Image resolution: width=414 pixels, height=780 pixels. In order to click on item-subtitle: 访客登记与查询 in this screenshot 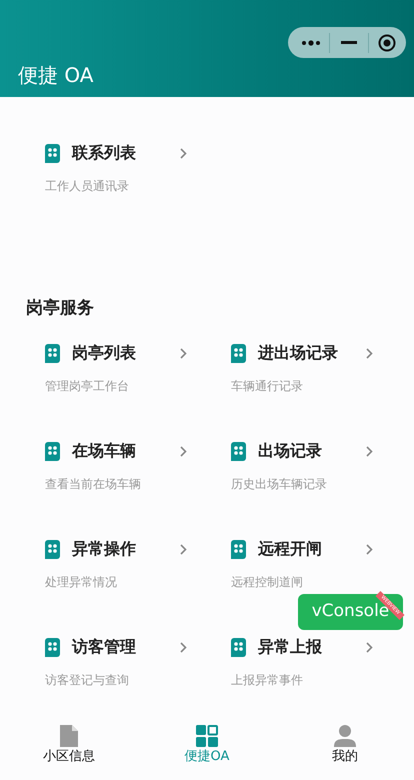, I will do `click(87, 680)`.